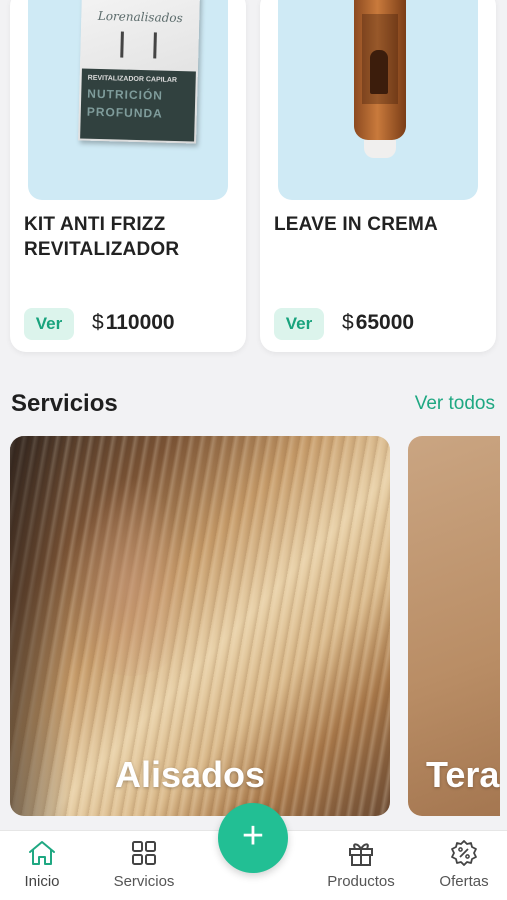 The width and height of the screenshot is (507, 900). Describe the element at coordinates (64, 403) in the screenshot. I see `section-title: Servicios` at that location.